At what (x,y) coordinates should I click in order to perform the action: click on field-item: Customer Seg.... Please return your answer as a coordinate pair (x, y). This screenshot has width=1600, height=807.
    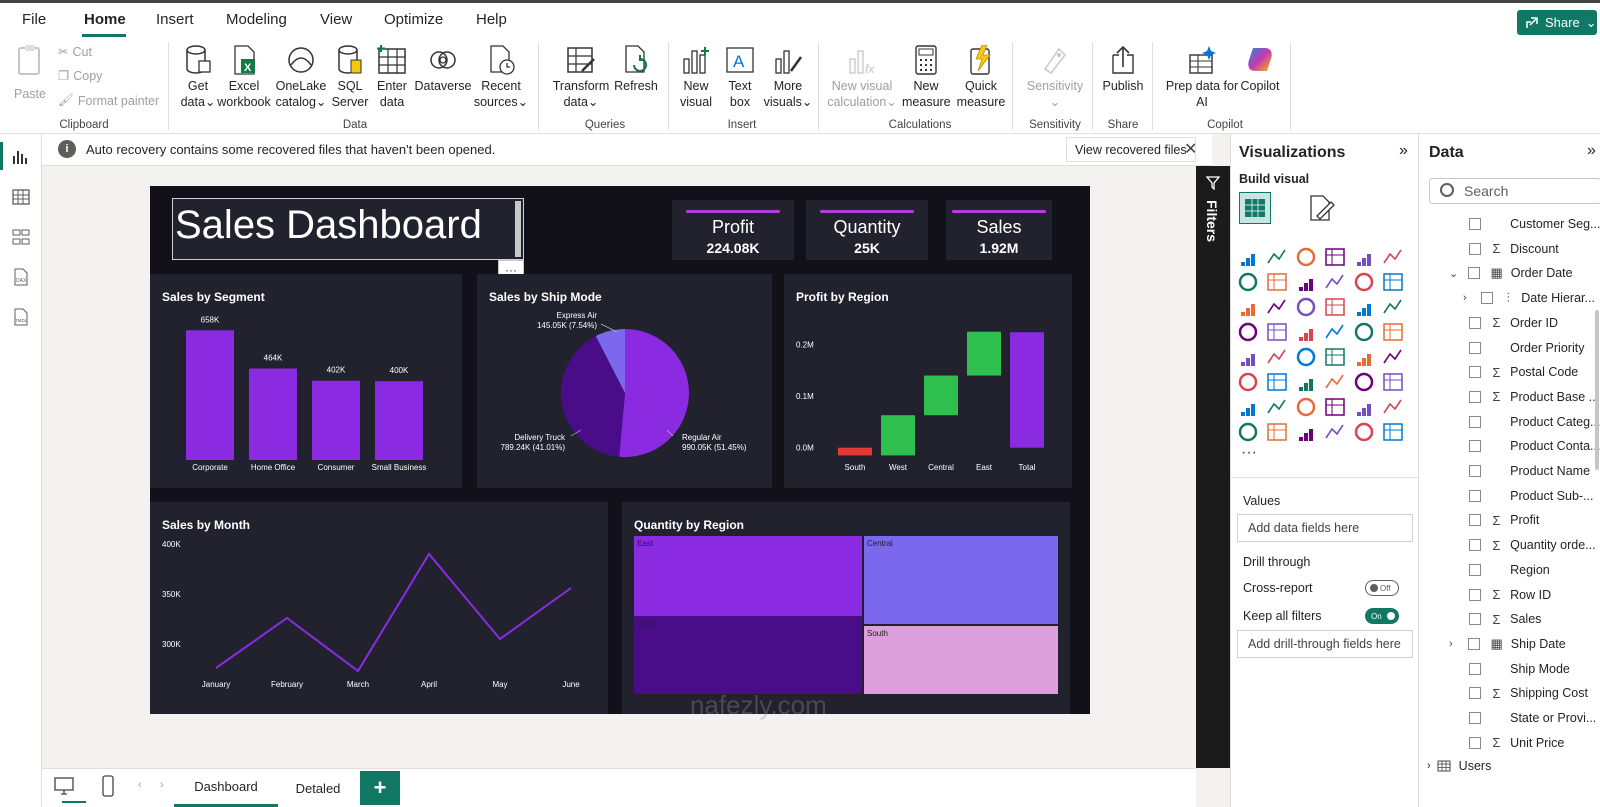
    Looking at the image, I should click on (1509, 224).